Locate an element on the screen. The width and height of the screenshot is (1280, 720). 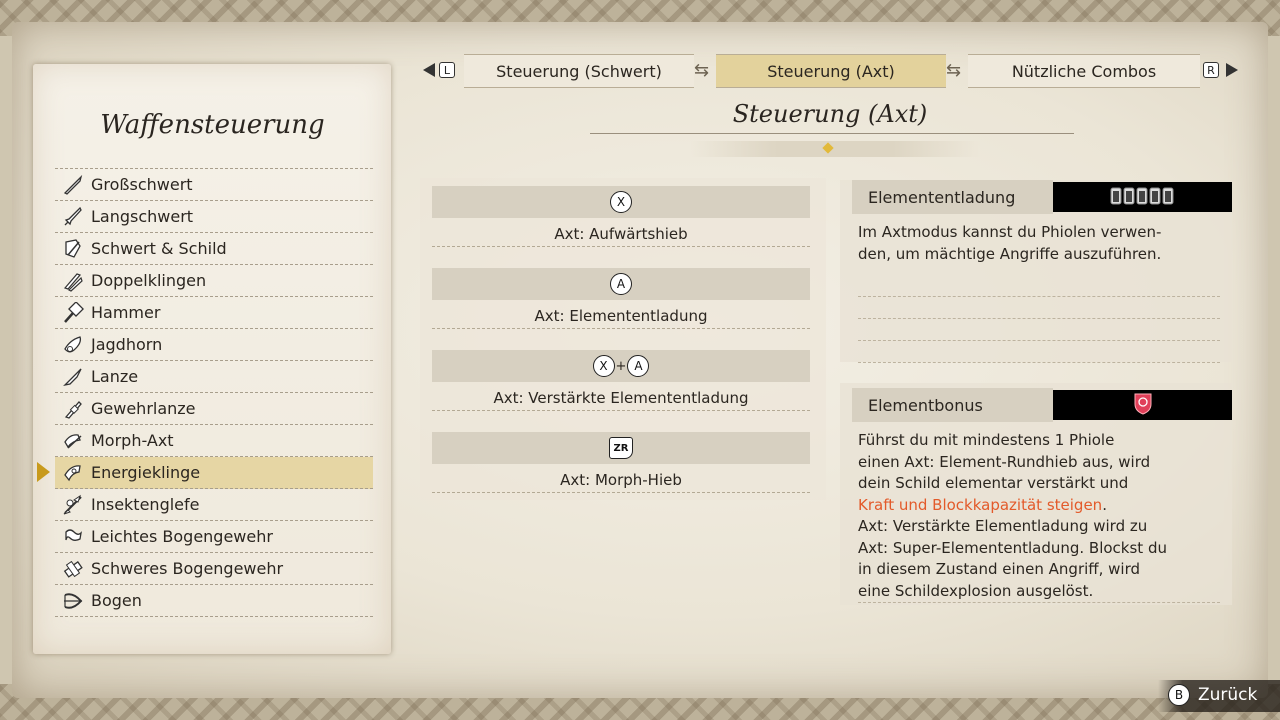
weapon-item-dual-blades: Doppelklingen is located at coordinates (214, 281).